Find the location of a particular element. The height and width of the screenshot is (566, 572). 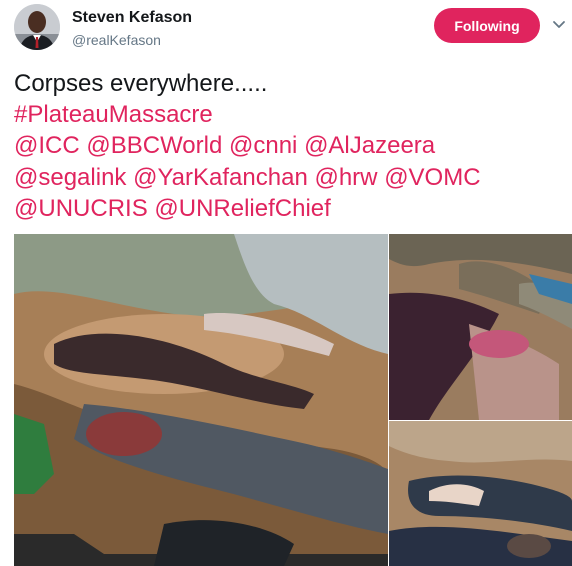

following-button: Following is located at coordinates (487, 25).